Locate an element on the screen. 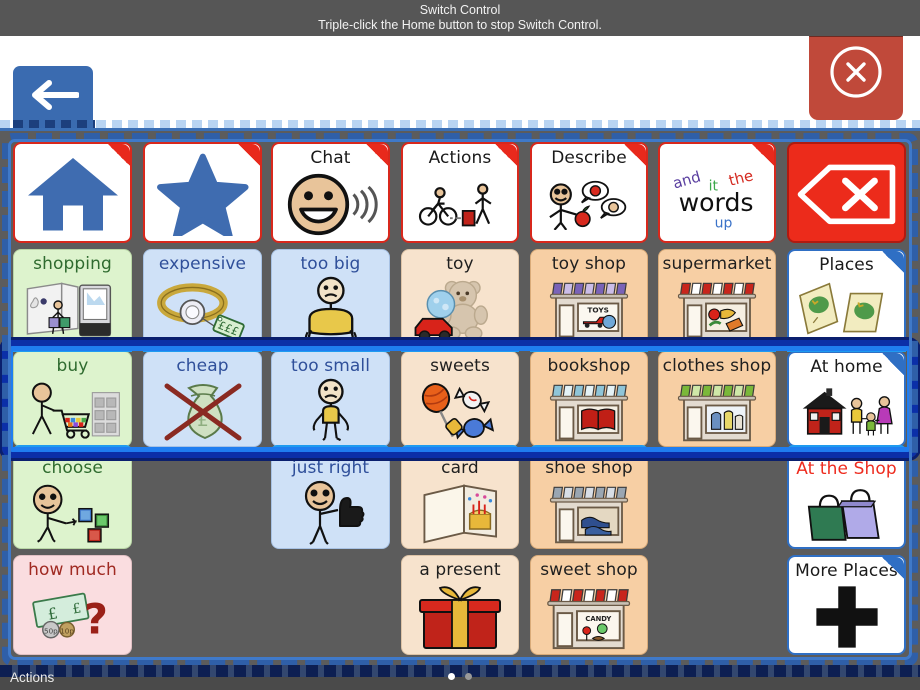 This screenshot has width=920, height=690. grid-cell-at-home: At home is located at coordinates (846, 399).